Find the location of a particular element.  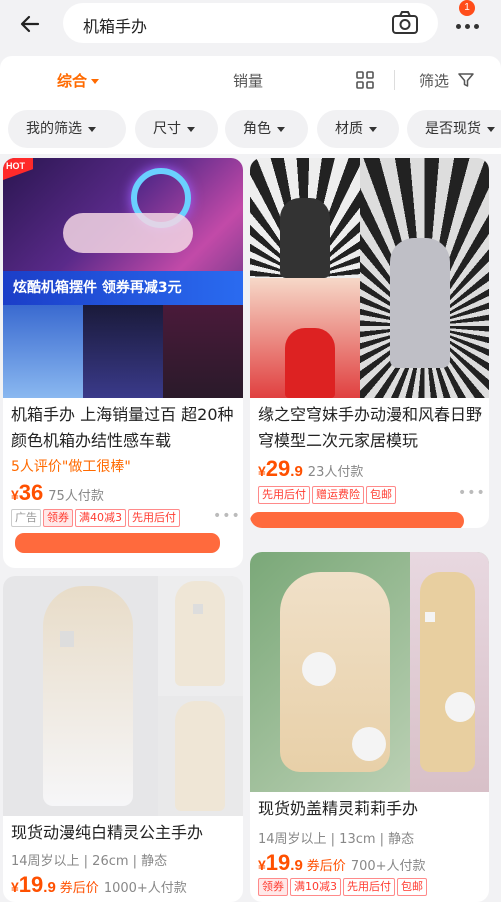

chip-label: 尺寸 is located at coordinates (167, 129).